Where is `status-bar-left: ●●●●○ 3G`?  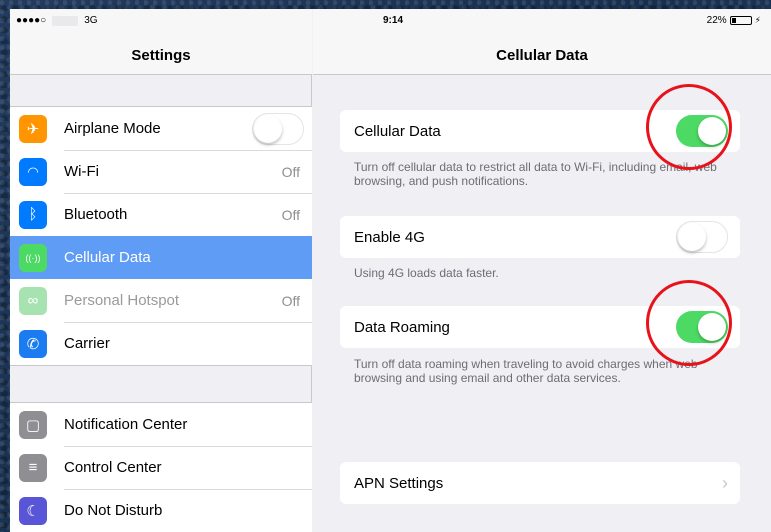
status-bar-left: ●●●●○ 3G is located at coordinates (57, 20).